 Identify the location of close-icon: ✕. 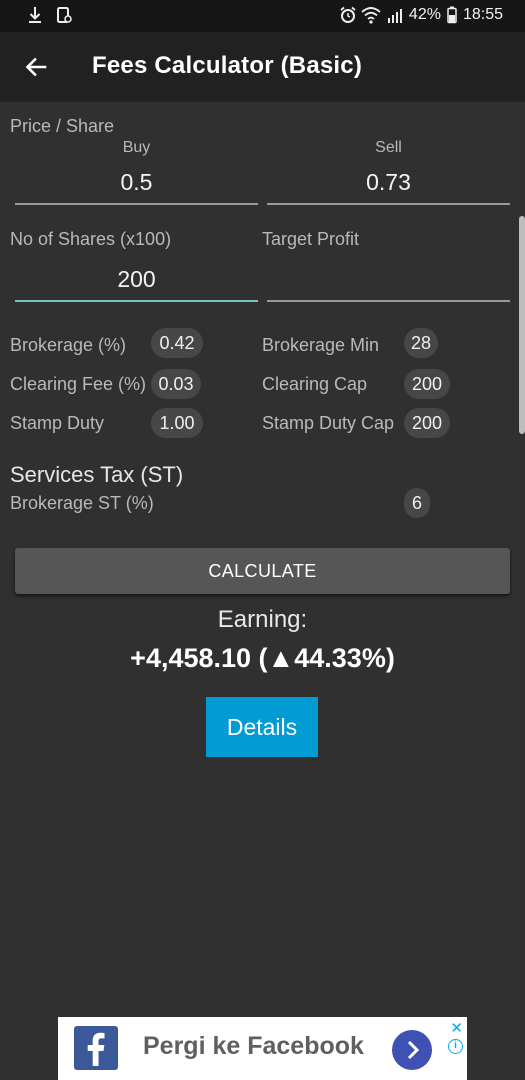
(456, 1028).